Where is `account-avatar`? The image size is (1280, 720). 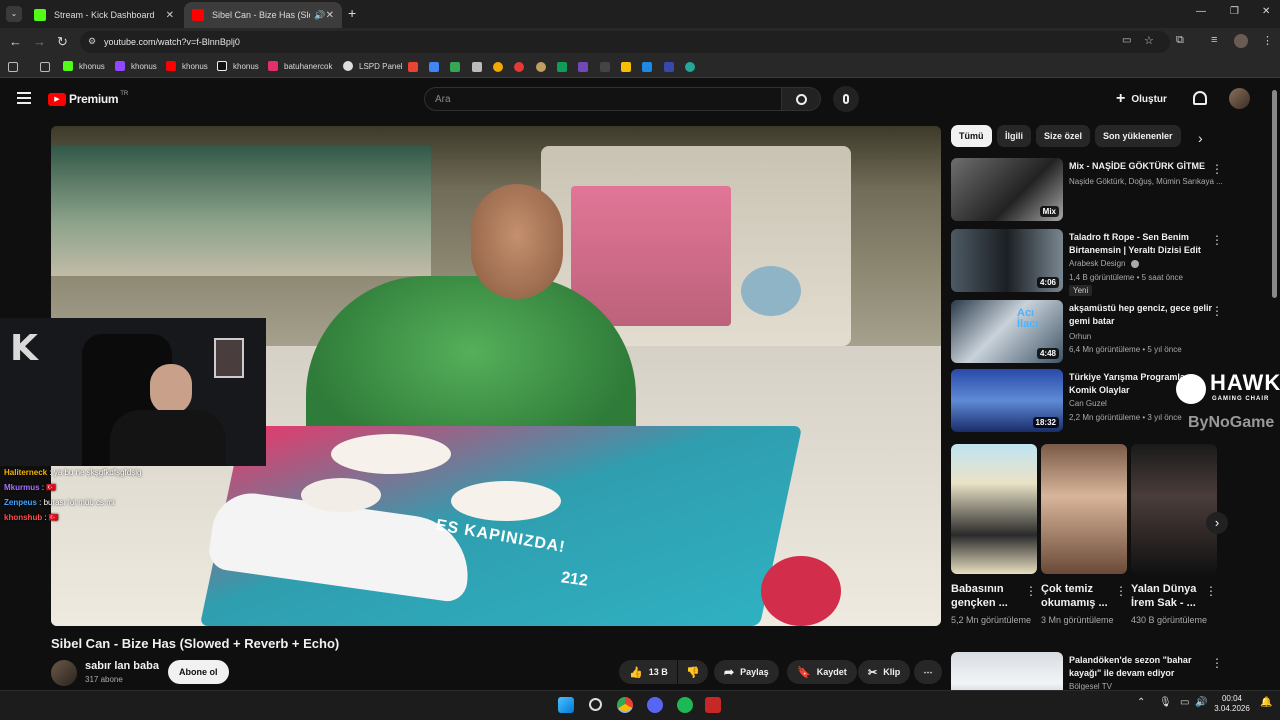 account-avatar is located at coordinates (1239, 98).